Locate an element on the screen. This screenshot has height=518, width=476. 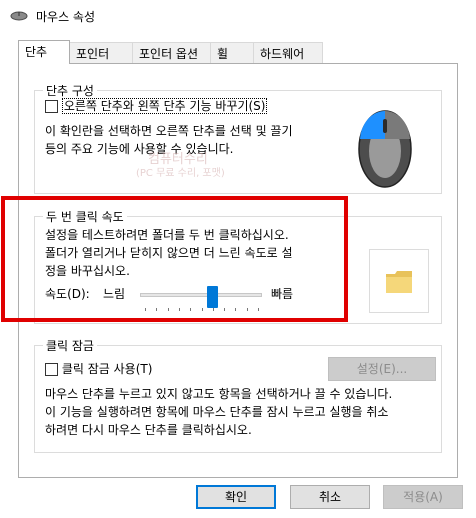
swap-buttons-label: 오른쪽 단추와 왼쪽 단추 기능 바꾸기(S) is located at coordinates (164, 106).